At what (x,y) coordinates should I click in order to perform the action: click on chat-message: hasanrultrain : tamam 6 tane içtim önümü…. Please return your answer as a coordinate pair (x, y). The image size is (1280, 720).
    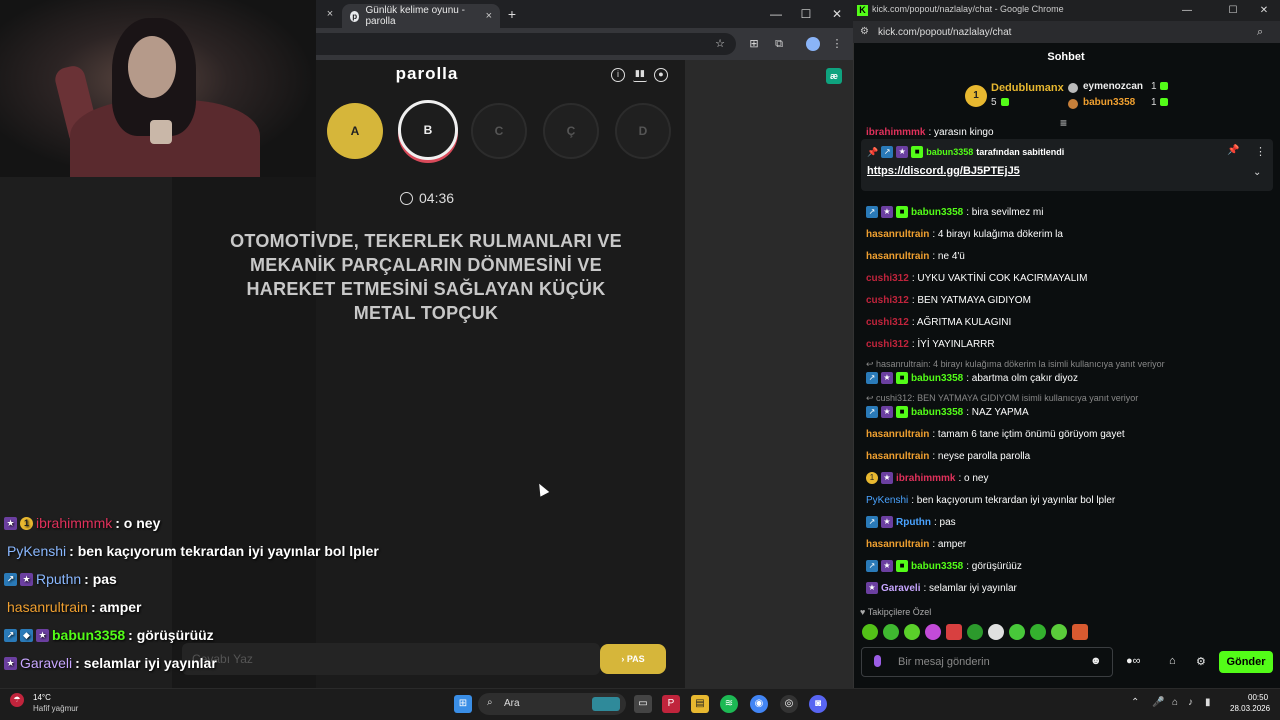
    Looking at the image, I should click on (995, 434).